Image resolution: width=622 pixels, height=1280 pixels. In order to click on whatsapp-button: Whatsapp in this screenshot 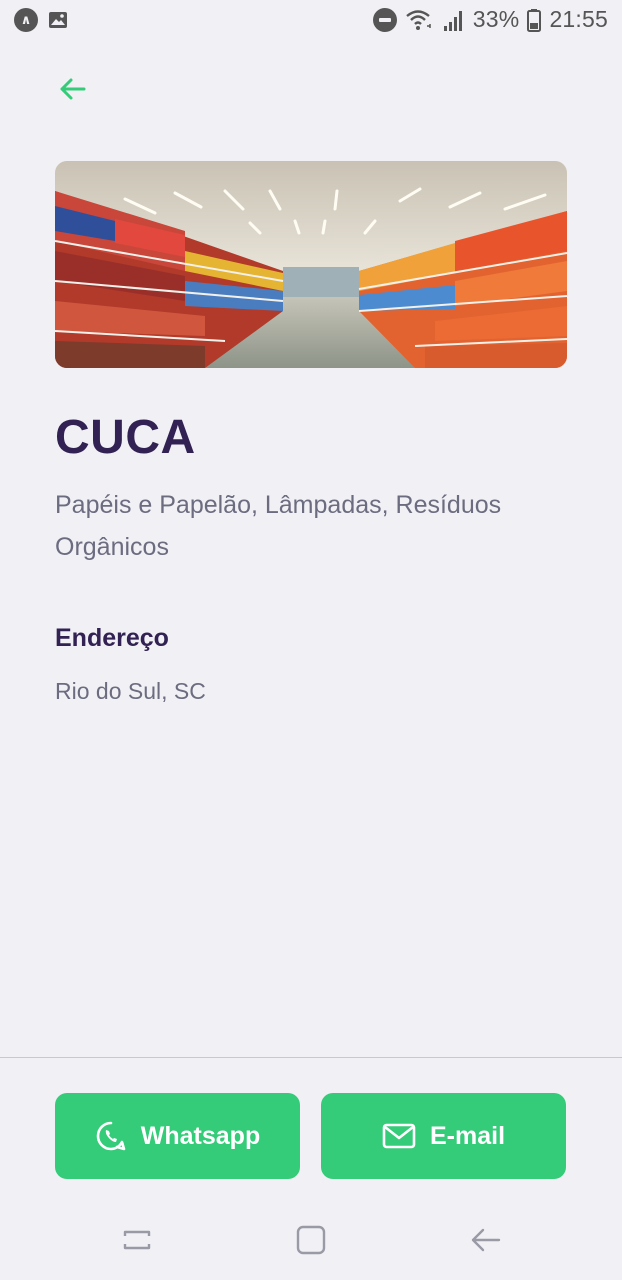, I will do `click(177, 1136)`.